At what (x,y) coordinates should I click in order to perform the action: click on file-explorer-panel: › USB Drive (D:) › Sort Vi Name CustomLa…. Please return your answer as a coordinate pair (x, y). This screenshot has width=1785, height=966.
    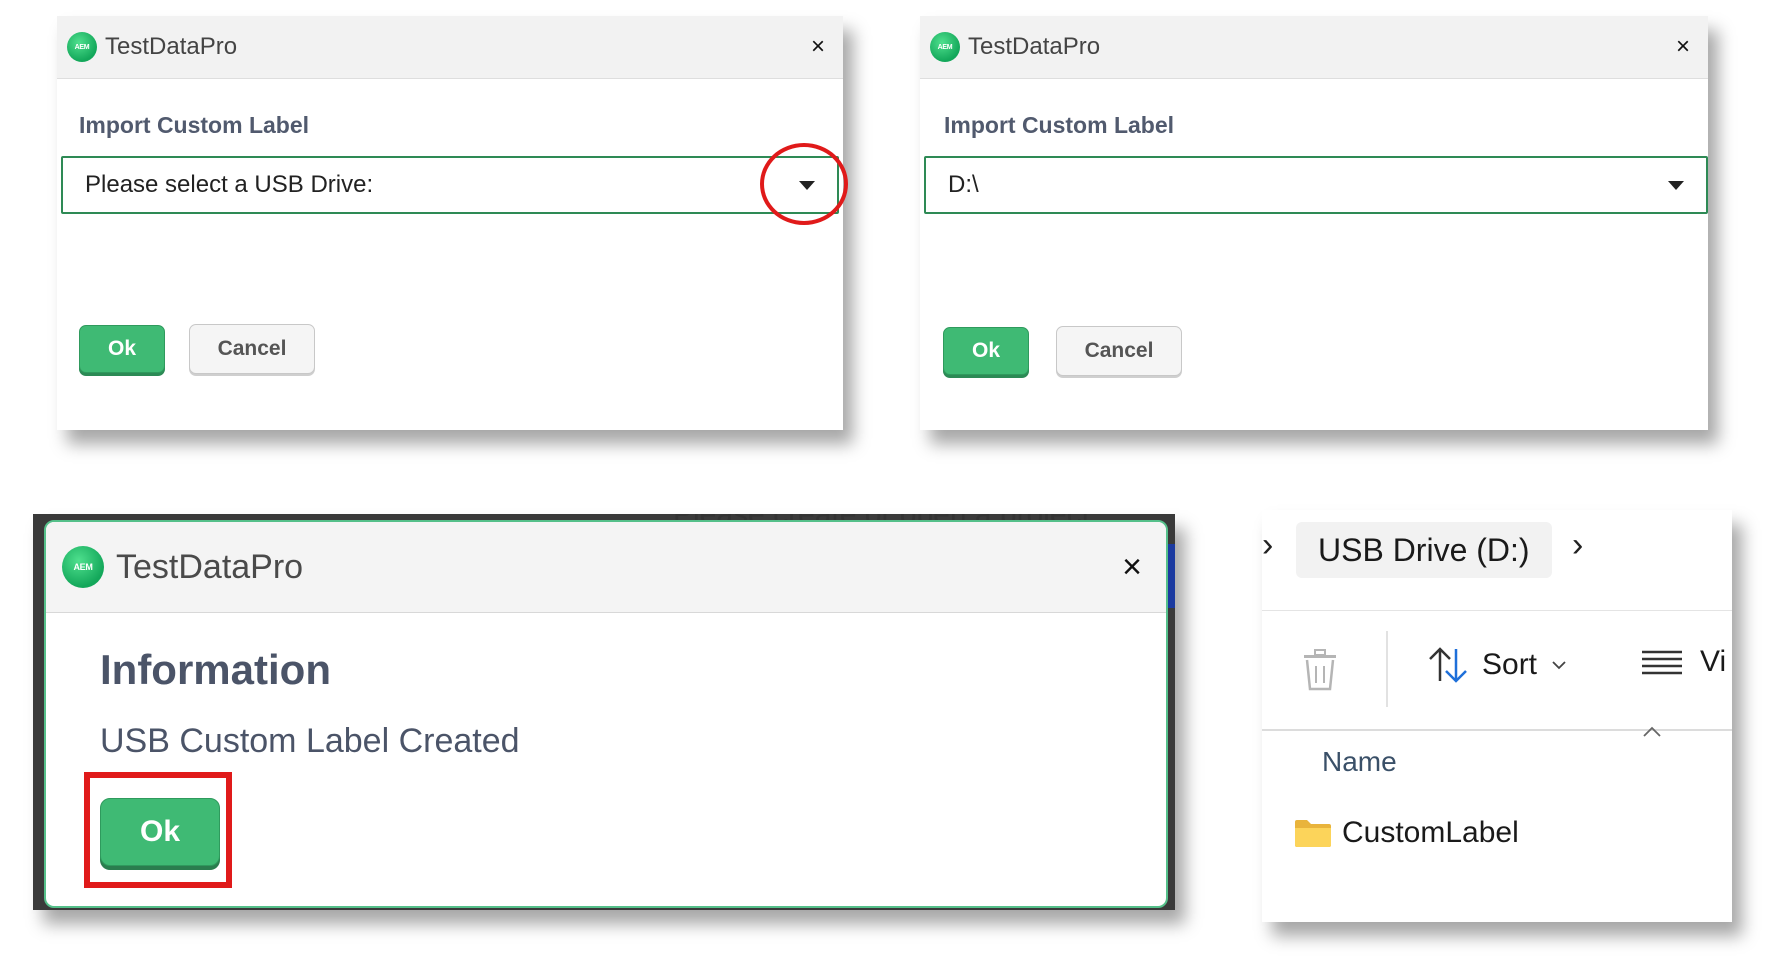
    Looking at the image, I should click on (1497, 716).